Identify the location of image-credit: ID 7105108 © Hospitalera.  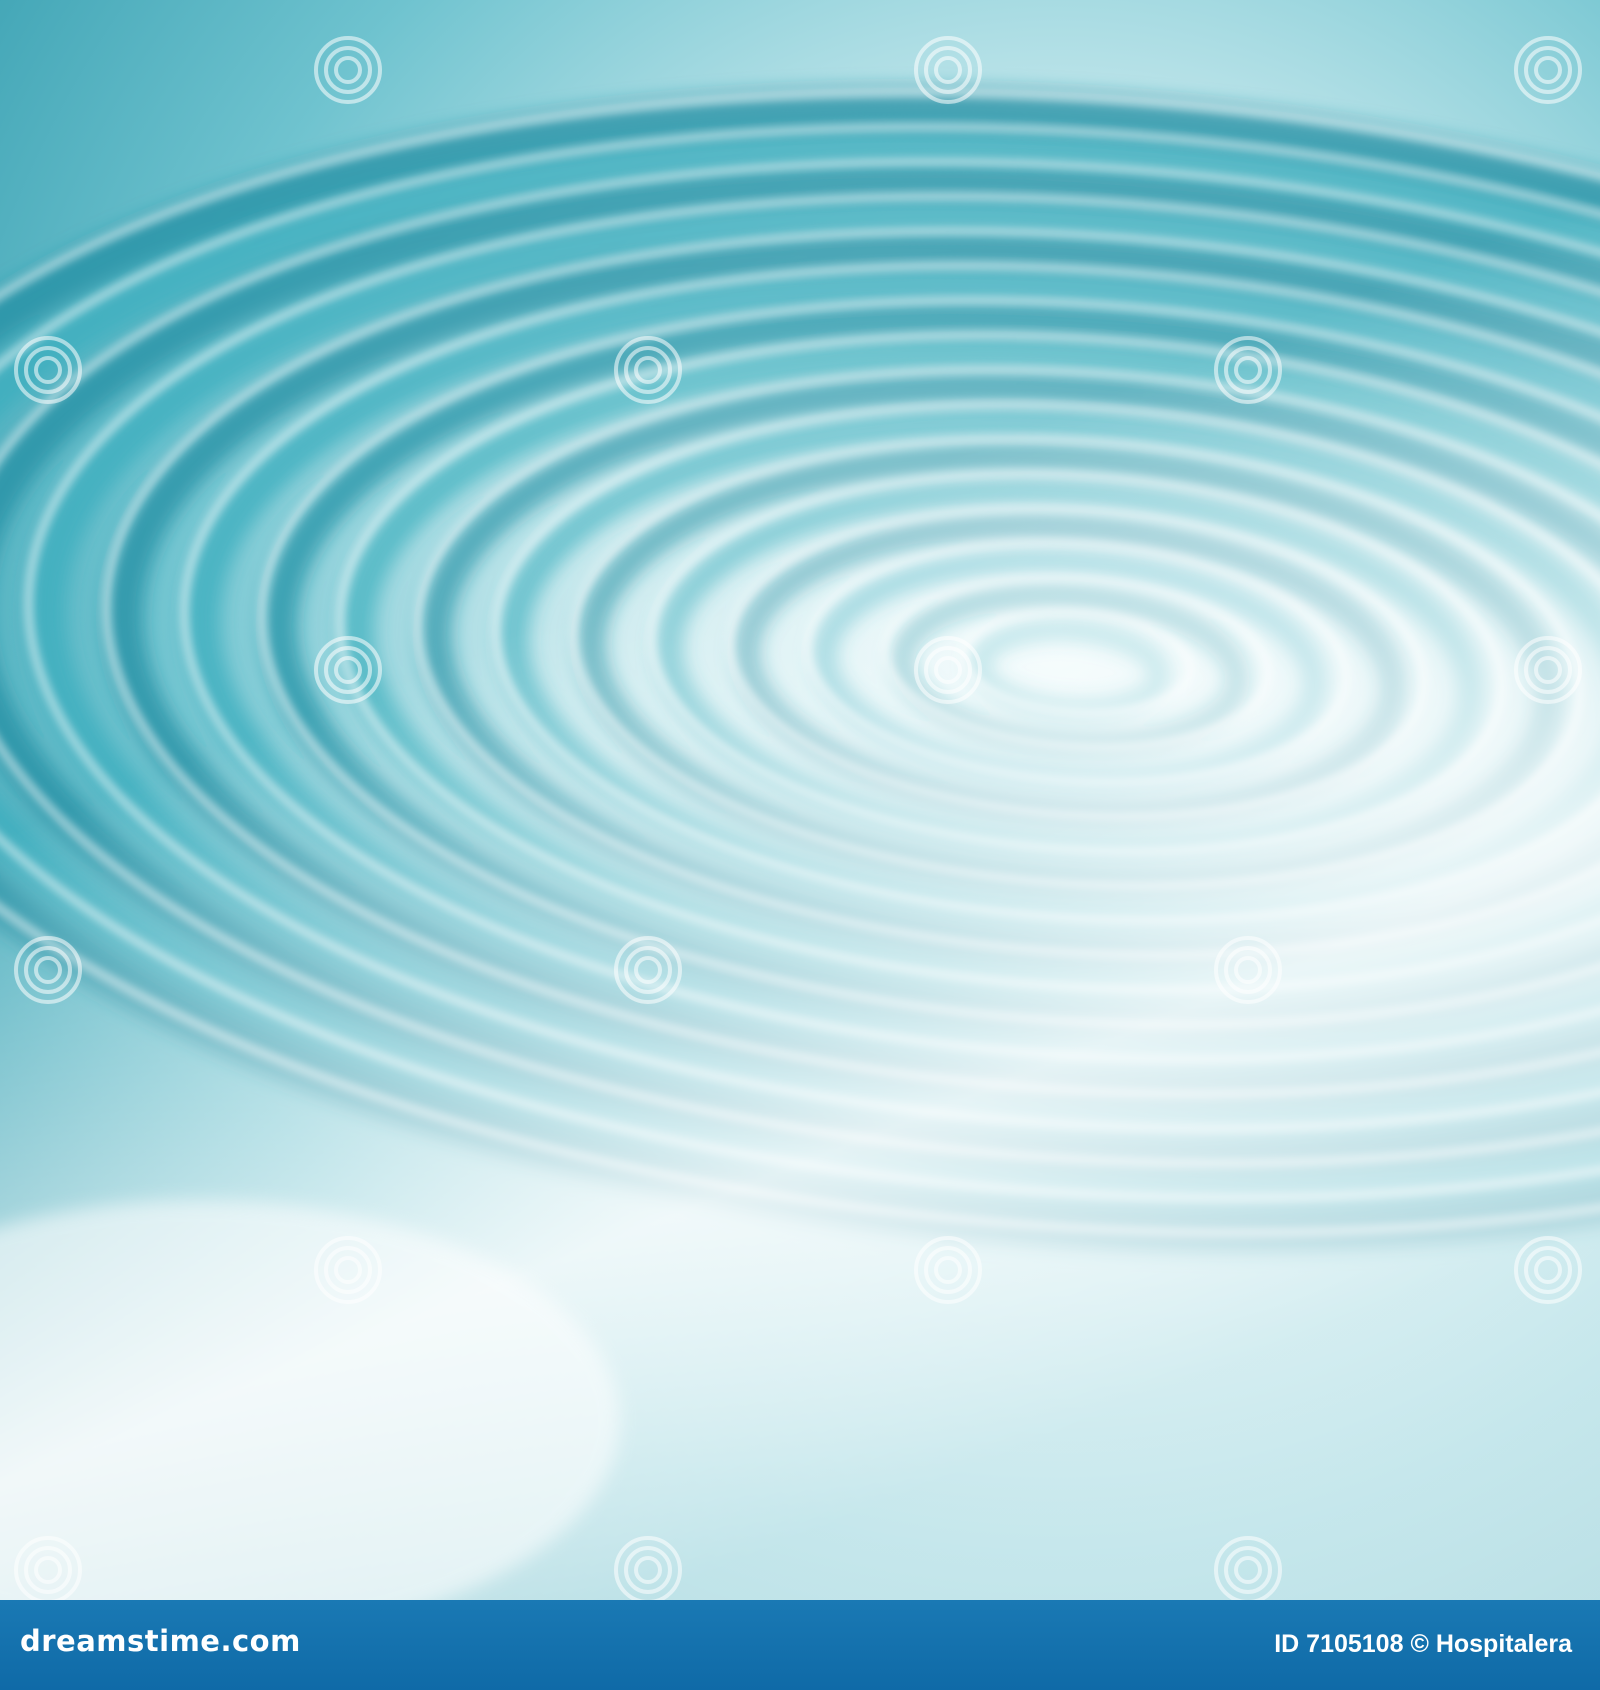
(1423, 1644).